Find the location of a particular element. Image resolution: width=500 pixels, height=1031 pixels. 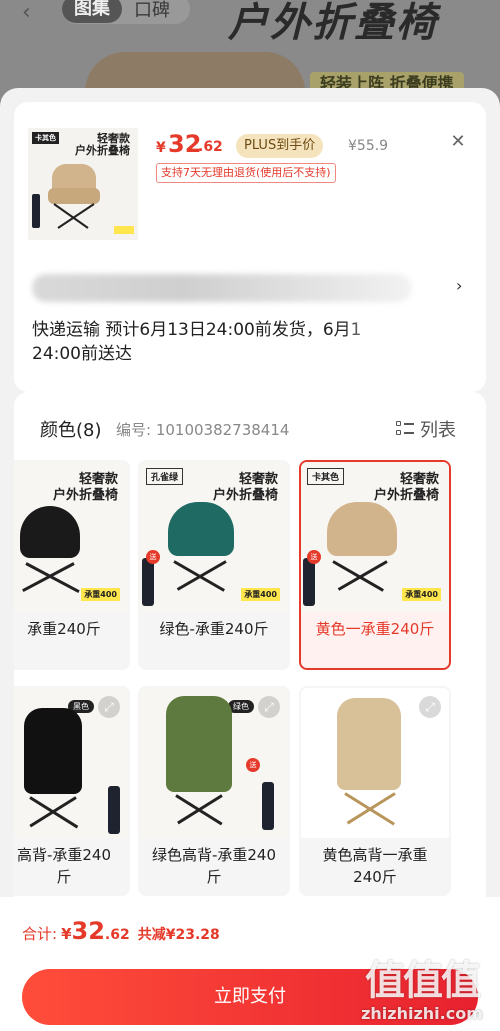

close-icon: ✕ is located at coordinates (458, 142).